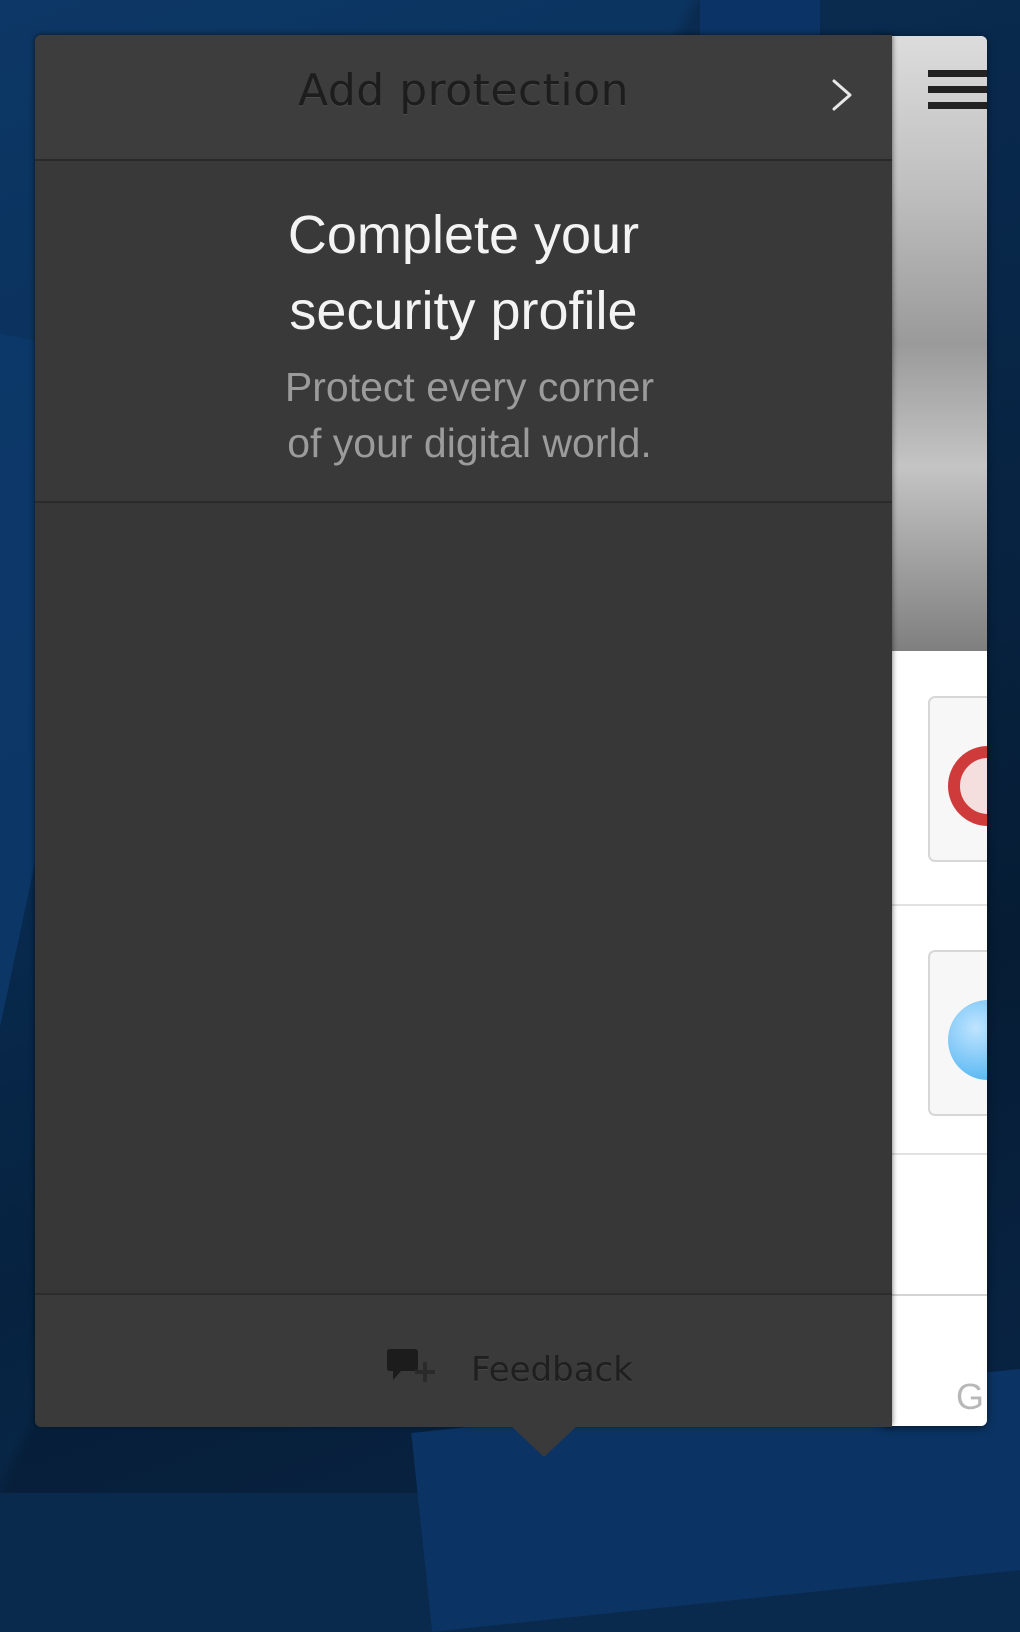 Image resolution: width=1020 pixels, height=1632 pixels. What do you see at coordinates (957, 95) in the screenshot?
I see `hamburger-menu-icon` at bounding box center [957, 95].